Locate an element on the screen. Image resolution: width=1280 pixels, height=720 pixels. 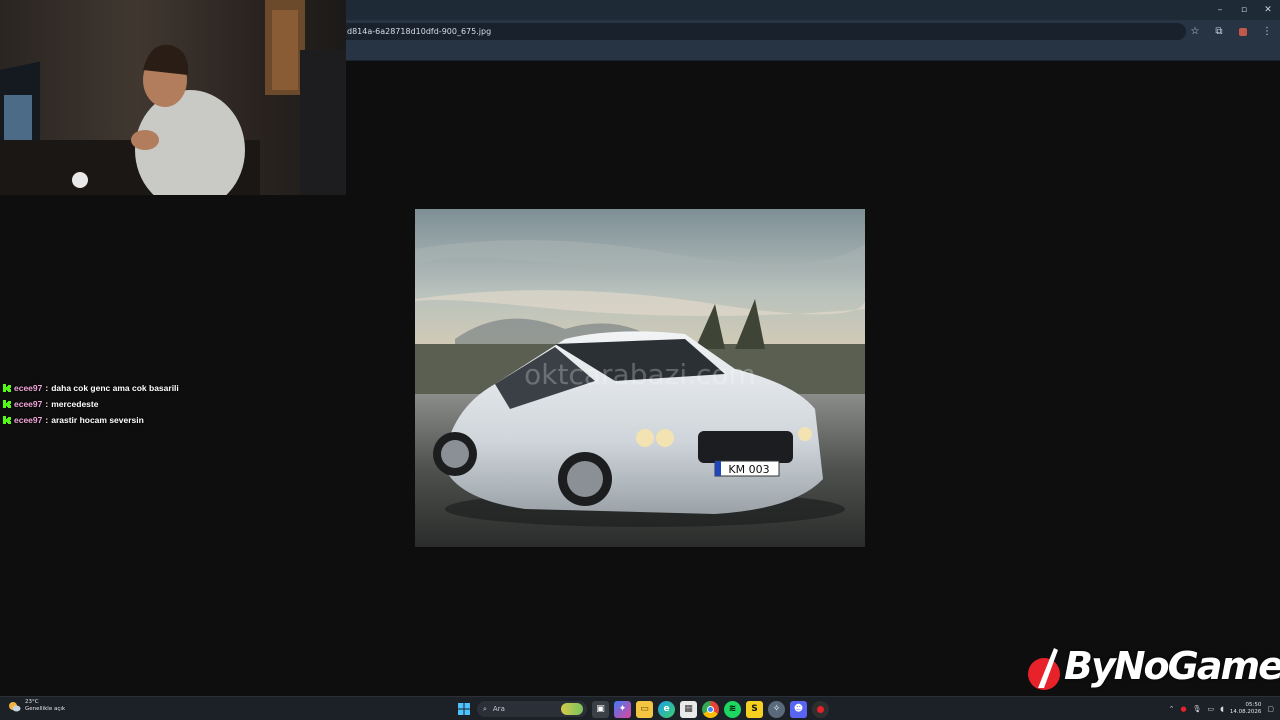
weather-widget: 23°C Genellikle açık is located at coordinates (36, 706).